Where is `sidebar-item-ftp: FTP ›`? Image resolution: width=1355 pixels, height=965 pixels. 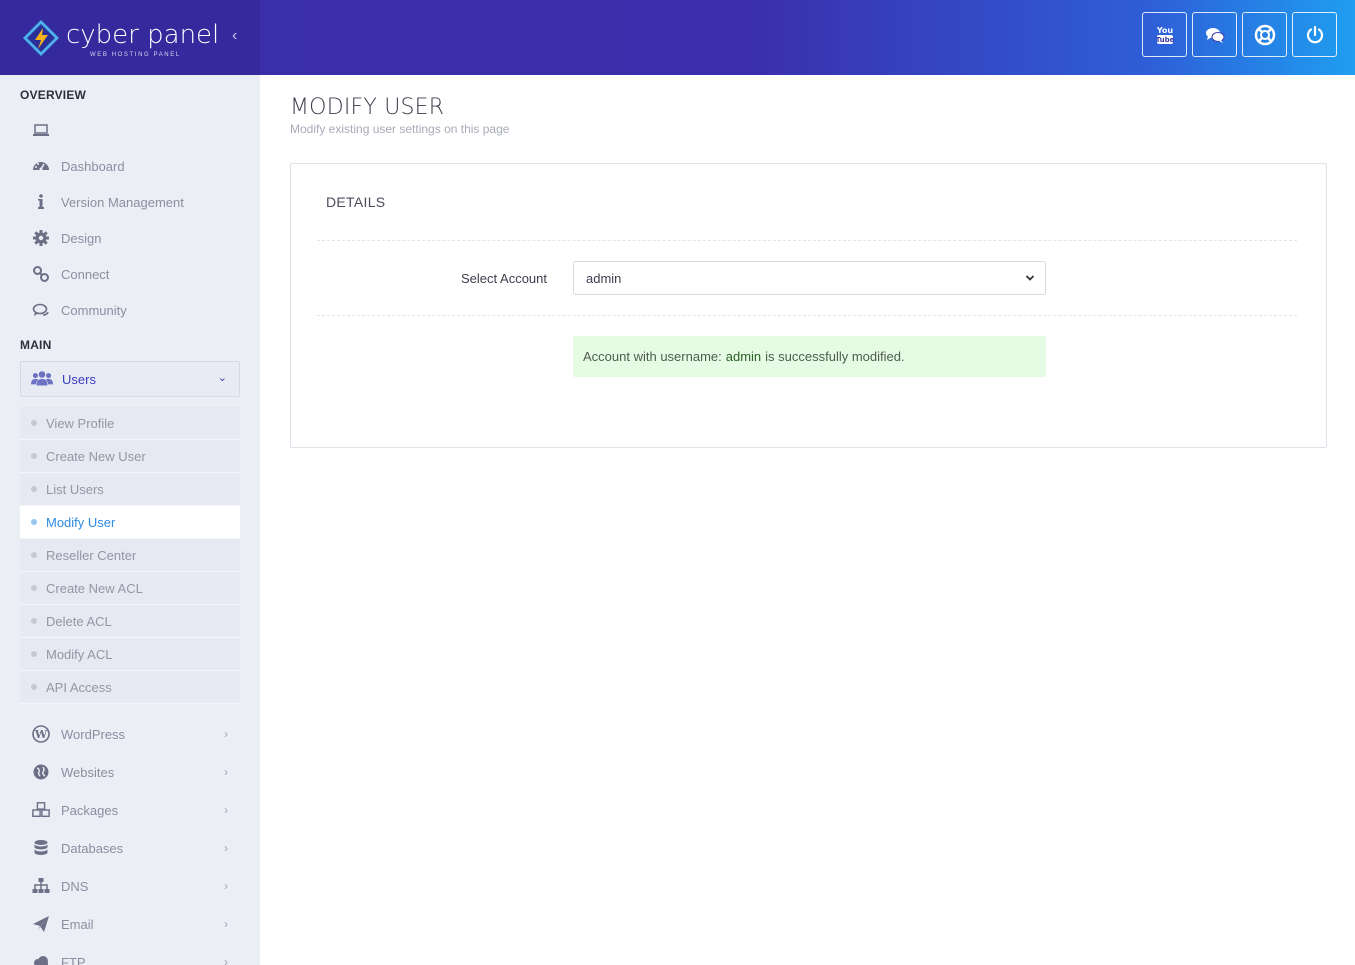 sidebar-item-ftp: FTP › is located at coordinates (130, 955).